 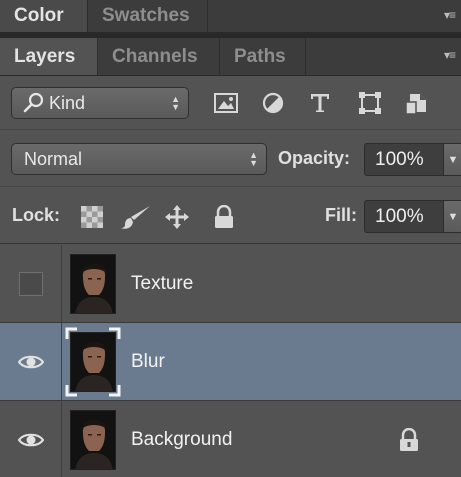 I want to click on opacity-input: 100%, so click(x=404, y=159).